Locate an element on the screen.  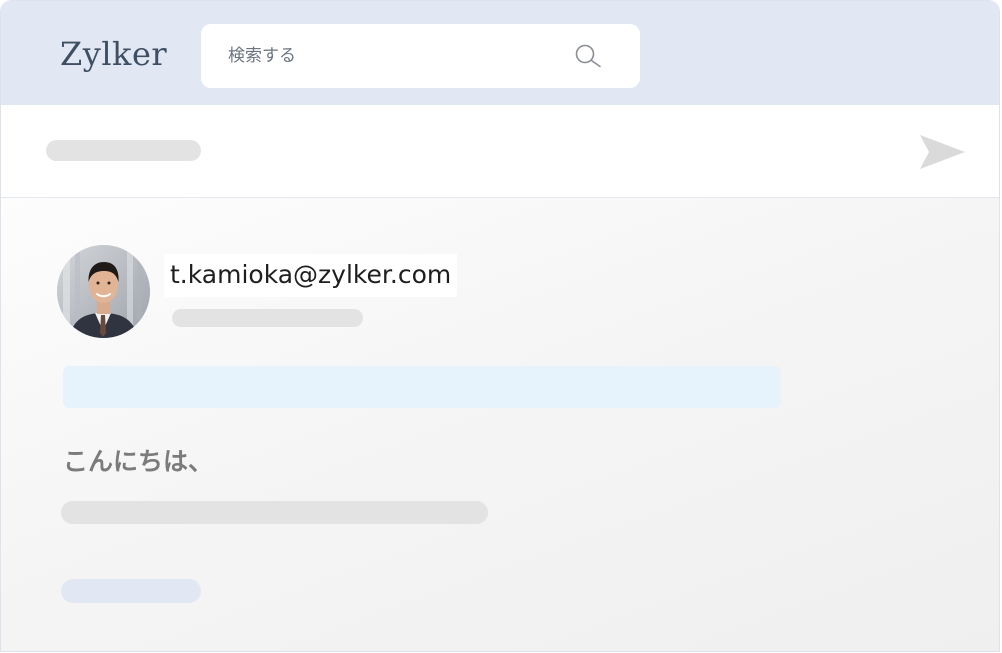
search-icon is located at coordinates (588, 56).